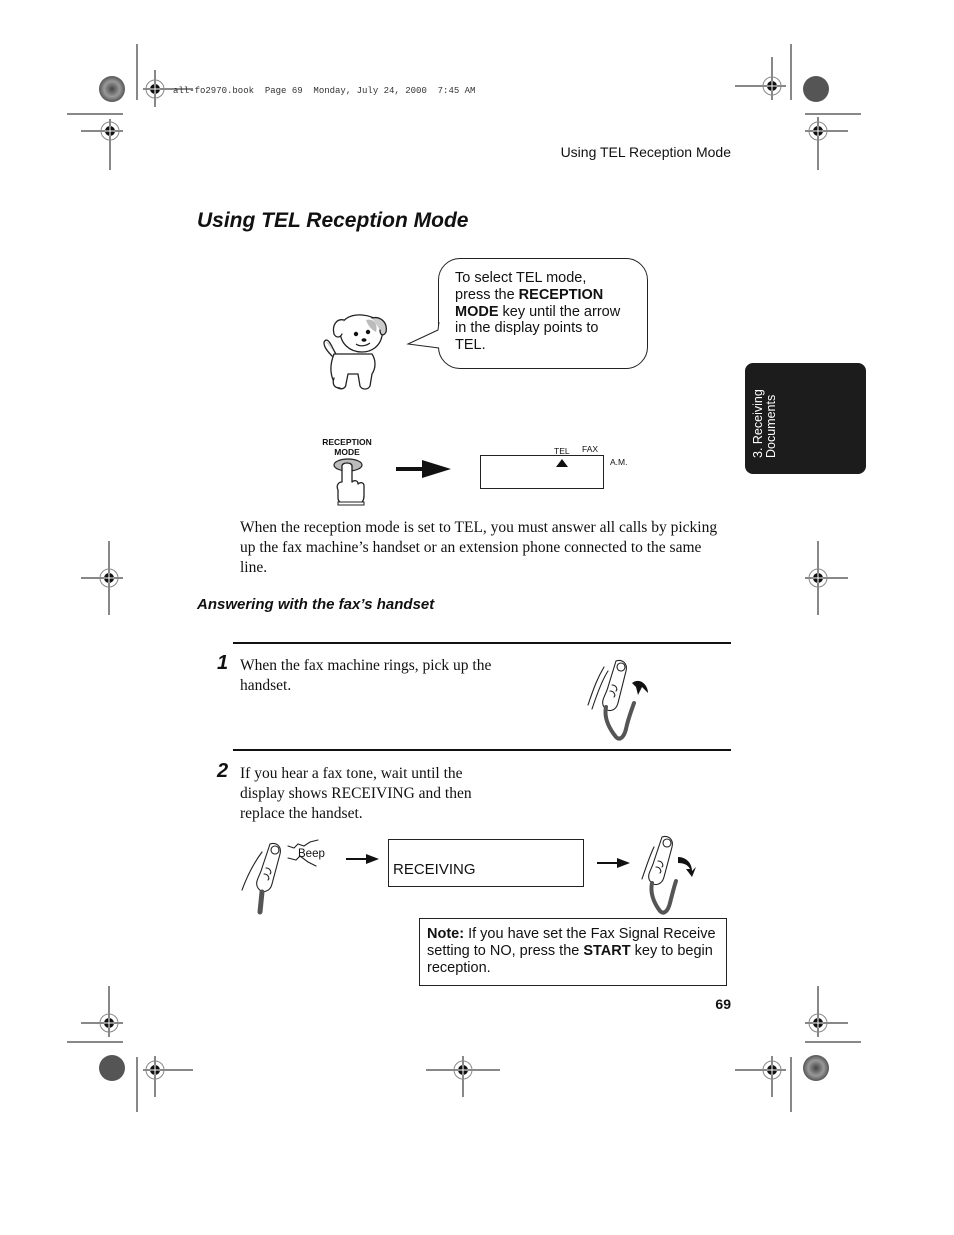 Image resolution: width=954 pixels, height=1235 pixels. Describe the element at coordinates (486, 863) in the screenshot. I see `receiving-display: RECEIVING` at that location.